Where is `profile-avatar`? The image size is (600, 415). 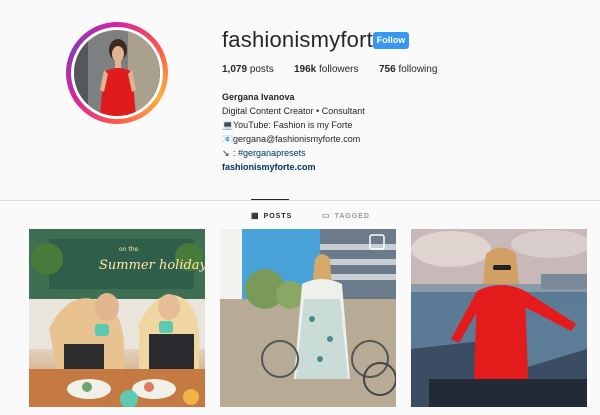
profile-avatar is located at coordinates (117, 73).